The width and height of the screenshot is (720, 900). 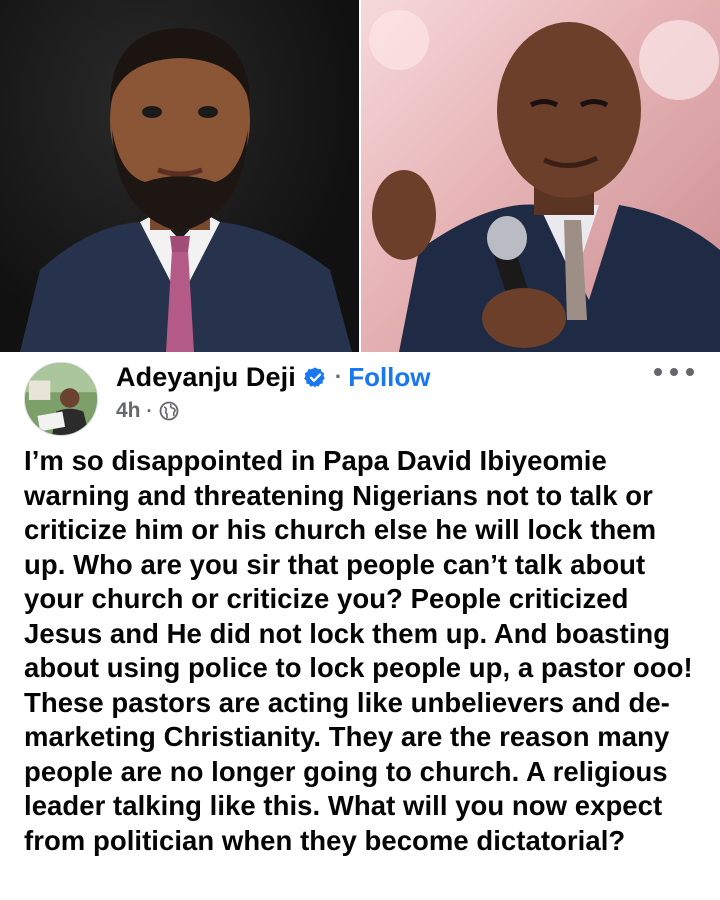 I want to click on verified-badge-icon, so click(x=315, y=377).